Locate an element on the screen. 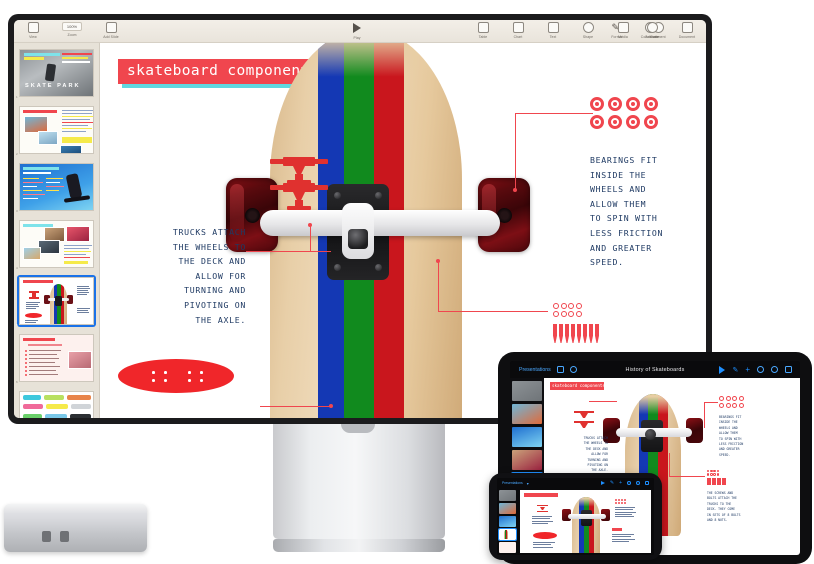 Image resolution: width=814 pixels, height=564 pixels. ipad-slide-title: skateboard components is located at coordinates (578, 385).